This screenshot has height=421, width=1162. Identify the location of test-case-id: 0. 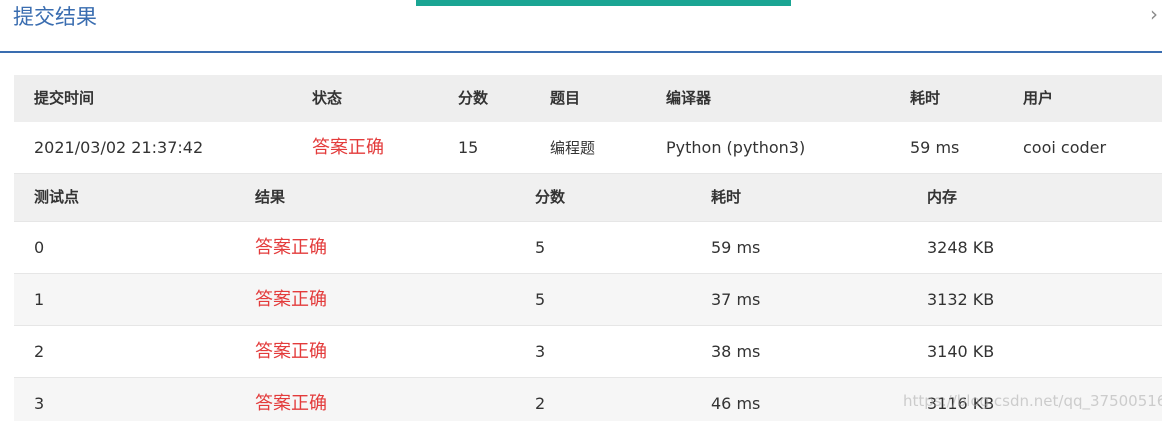
(39, 247).